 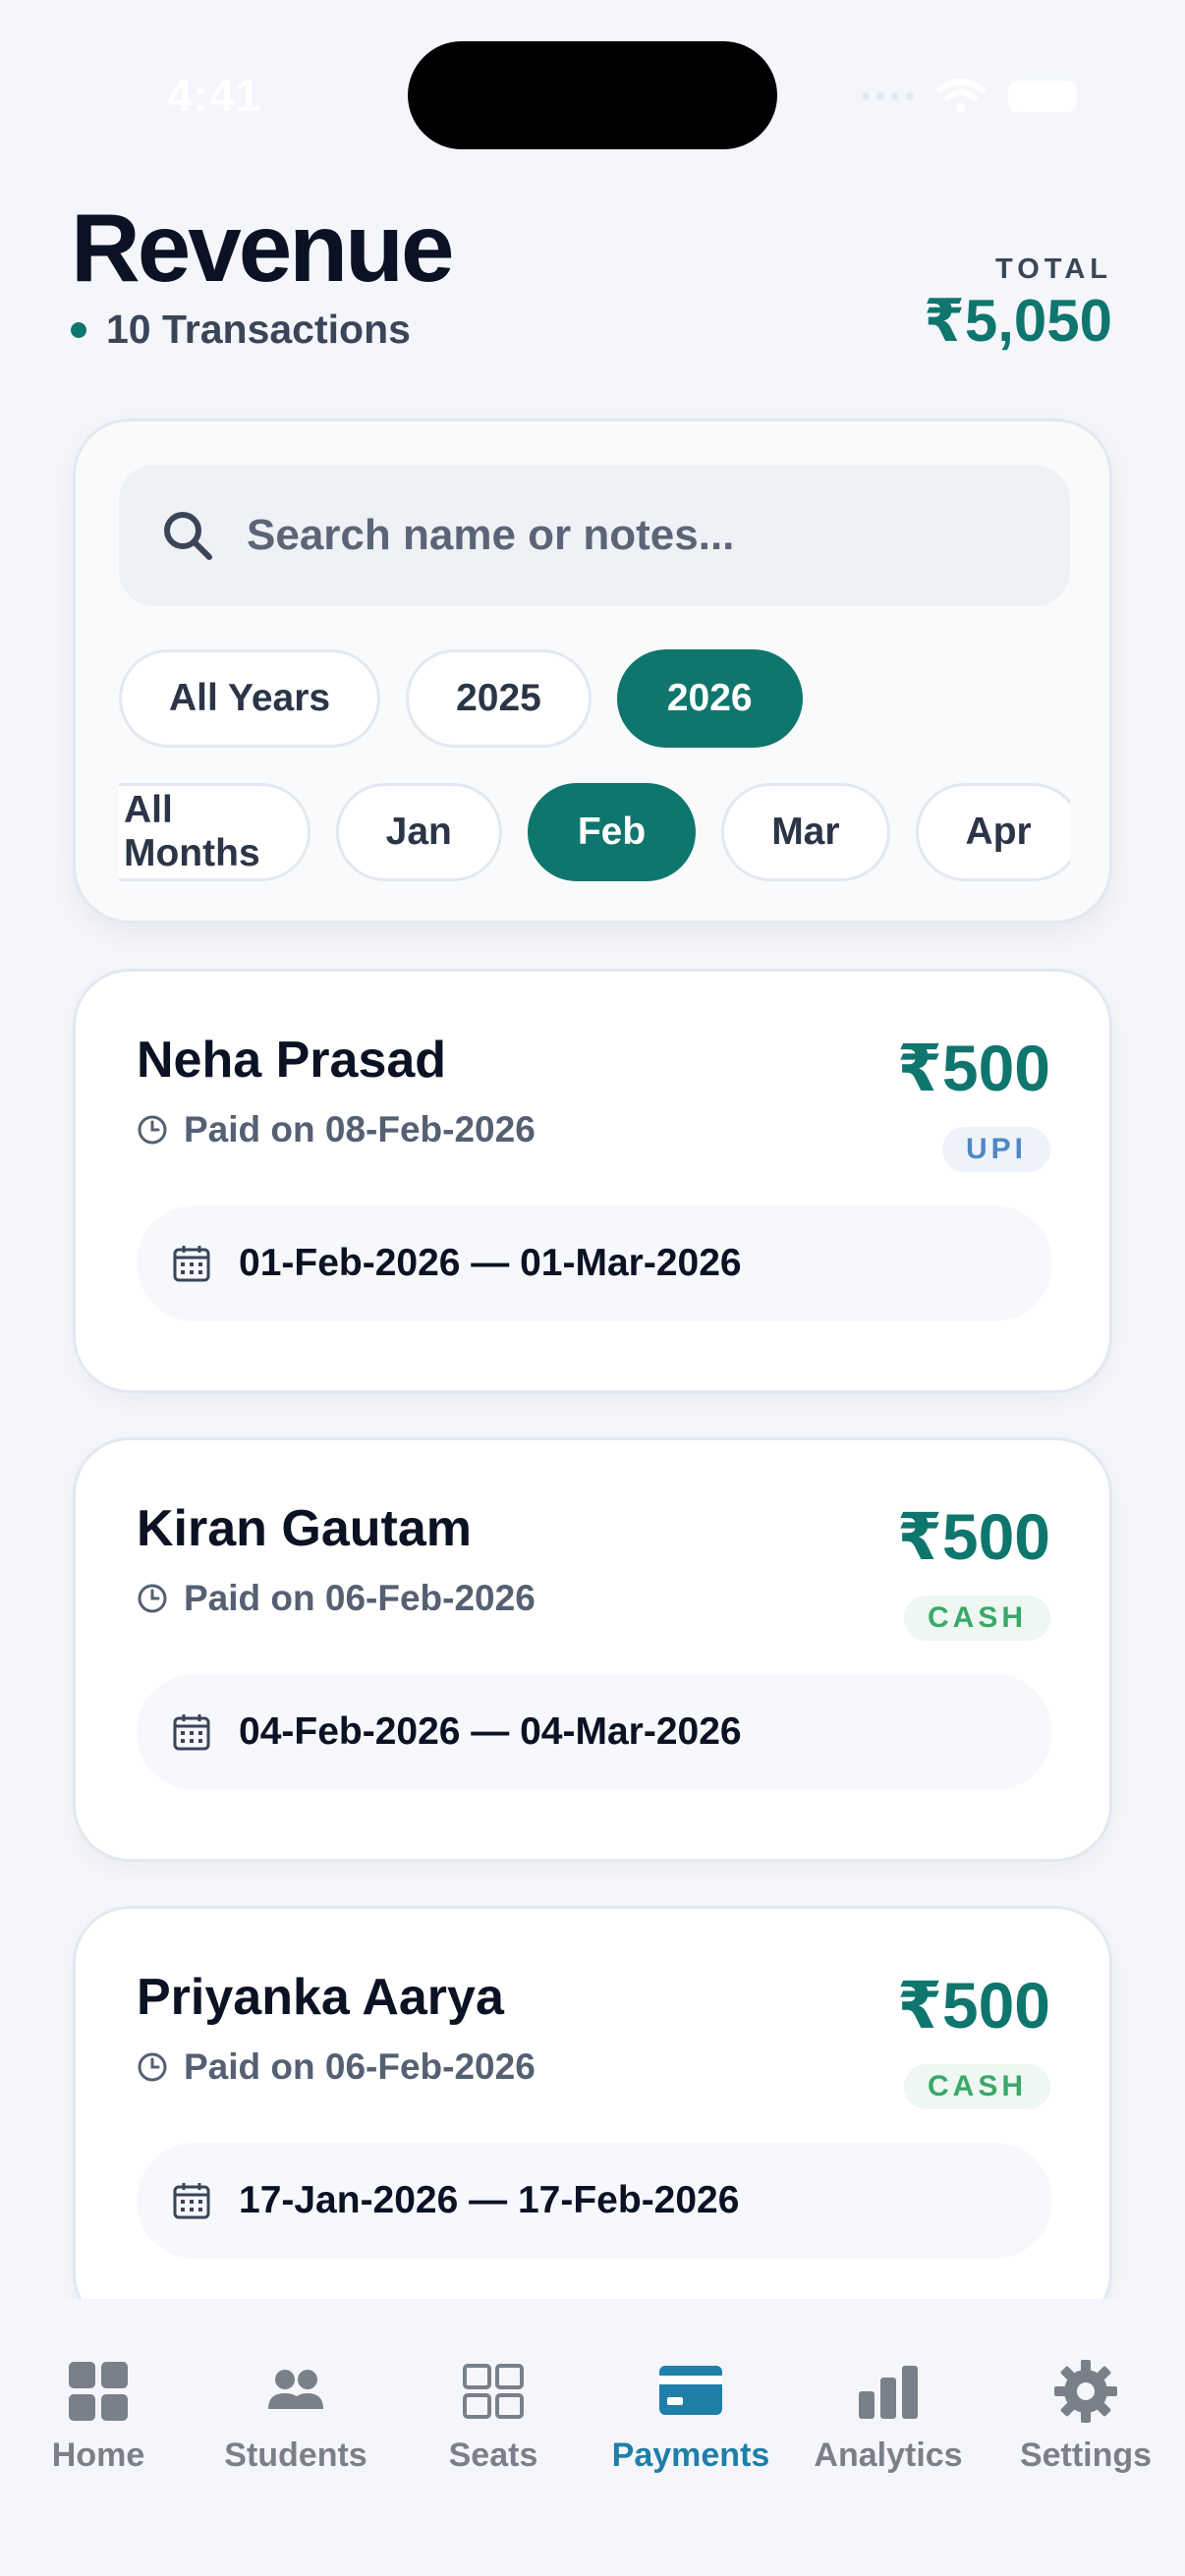 I want to click on battery-icon, so click(x=1042, y=96).